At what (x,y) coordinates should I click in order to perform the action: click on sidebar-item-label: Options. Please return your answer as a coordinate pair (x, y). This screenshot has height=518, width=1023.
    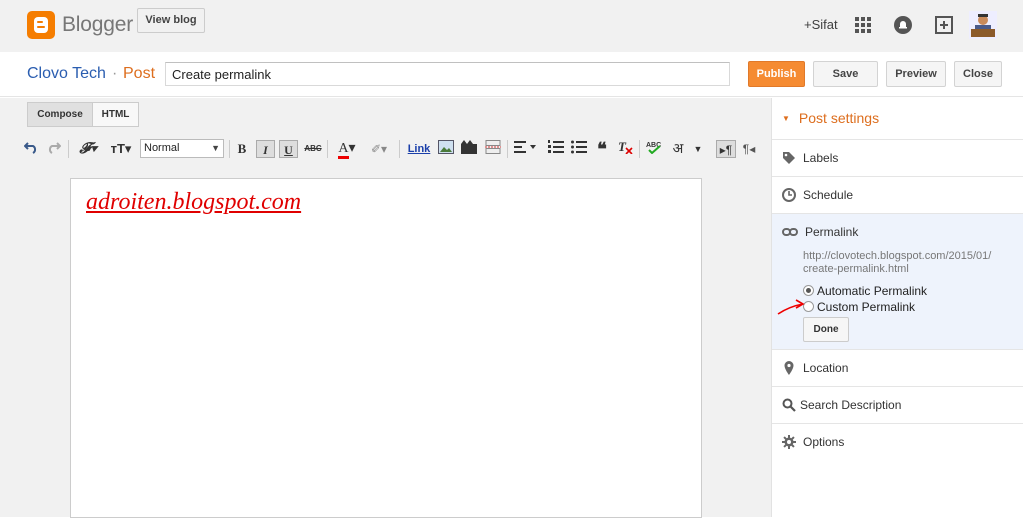
    Looking at the image, I should click on (824, 442).